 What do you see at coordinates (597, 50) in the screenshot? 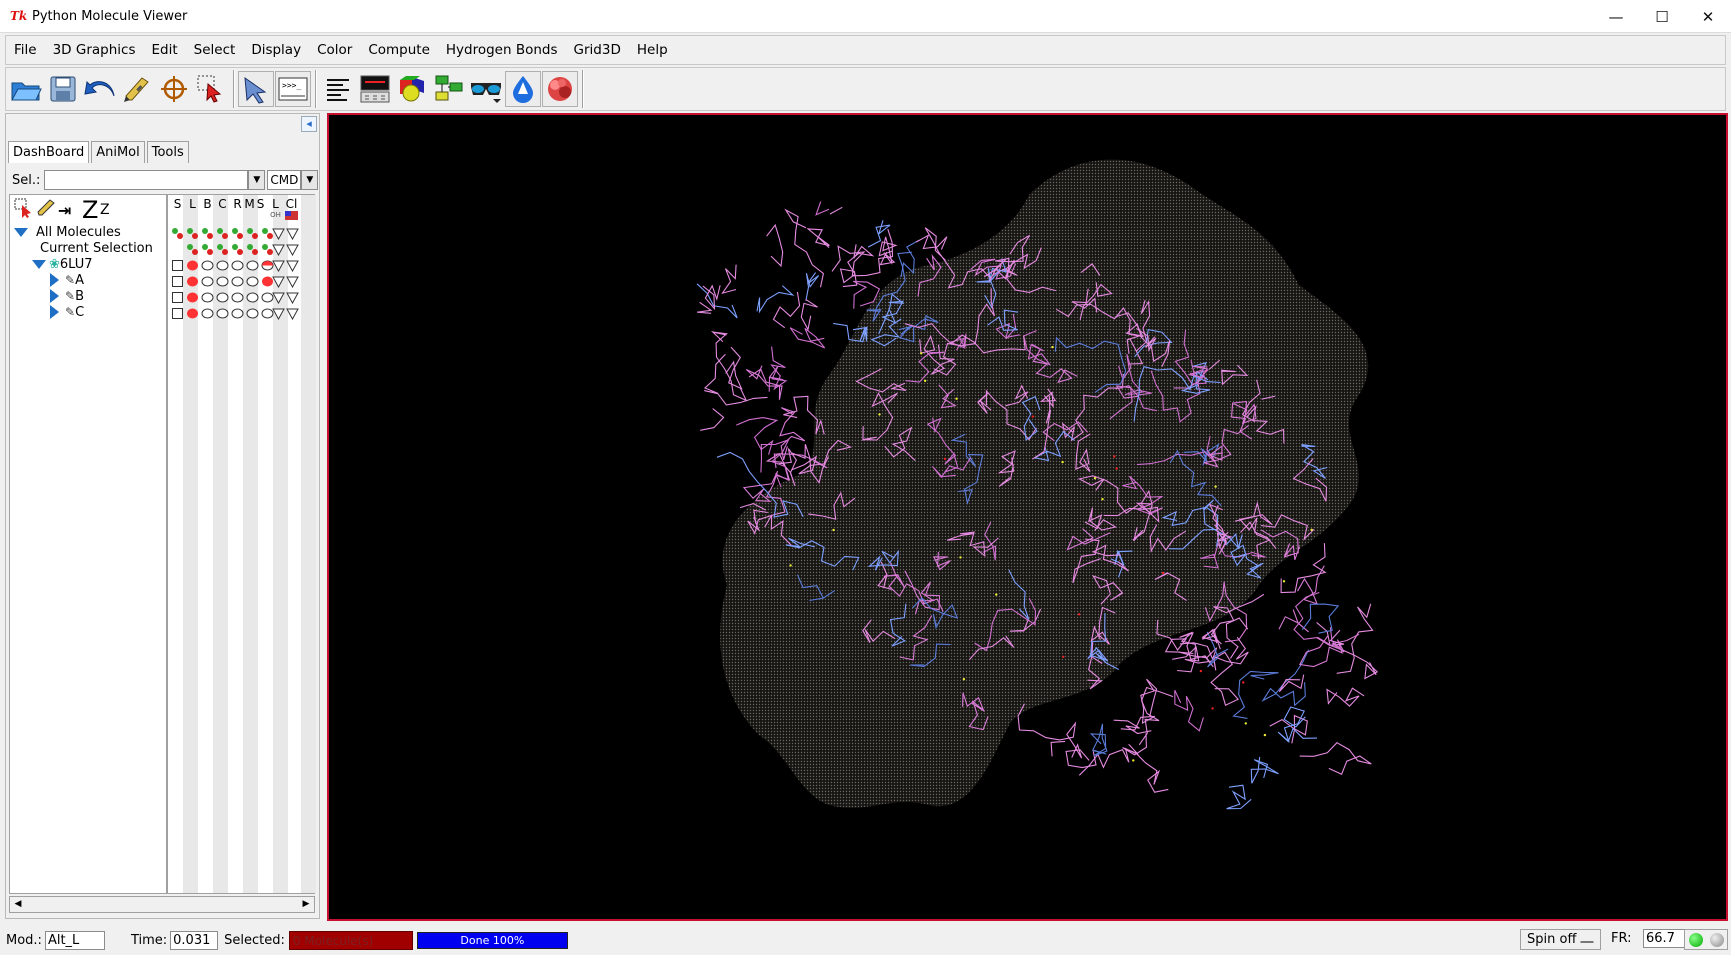
I see `menu-grid3d: Grid3D` at bounding box center [597, 50].